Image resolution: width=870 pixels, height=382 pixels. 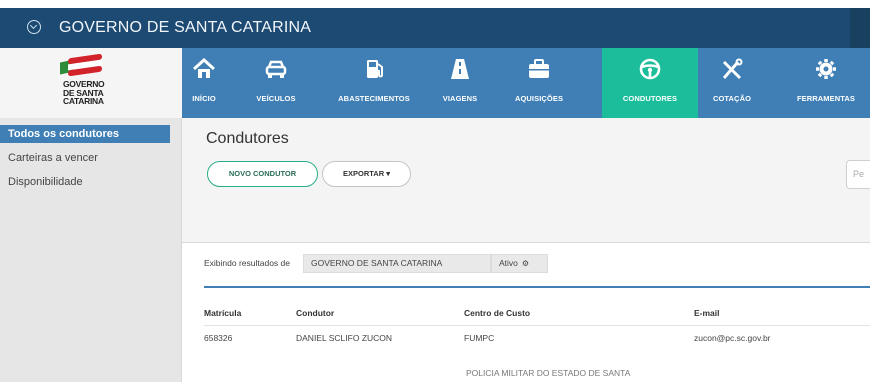 I want to click on nav-veiculos: VEÍCULOS, so click(x=276, y=83).